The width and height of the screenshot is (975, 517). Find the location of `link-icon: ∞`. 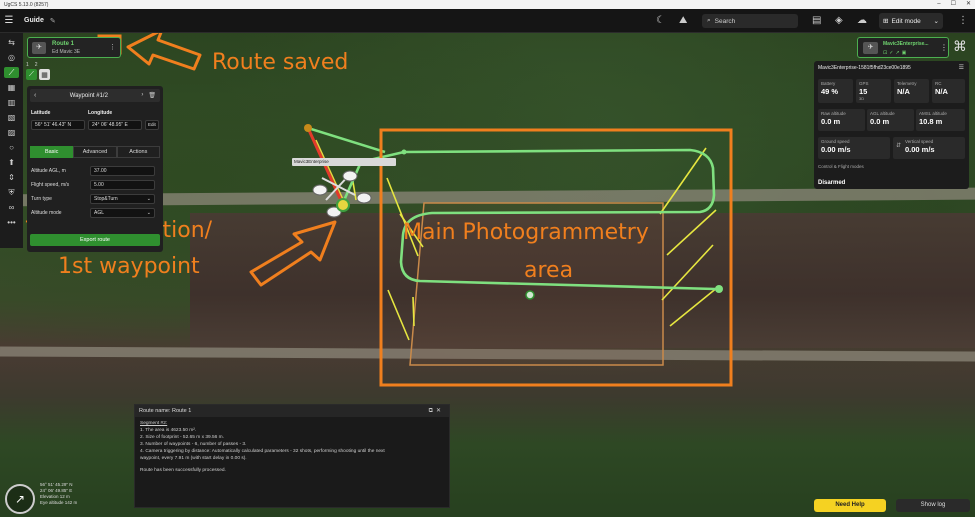

link-icon: ∞ is located at coordinates (11, 207).